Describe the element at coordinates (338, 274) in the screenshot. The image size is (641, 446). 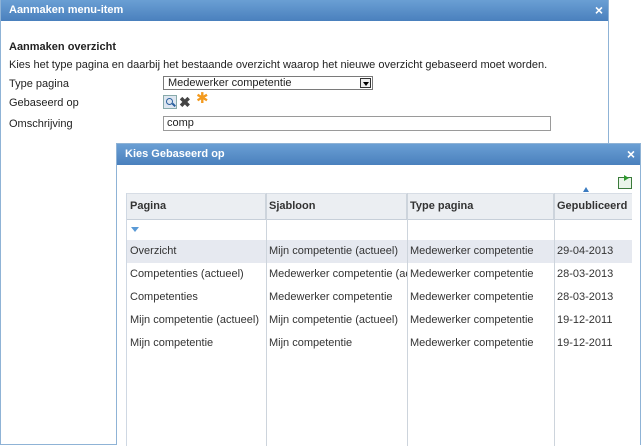
I see `cell-sjabloon: Medewerker competentie (actueel)` at that location.